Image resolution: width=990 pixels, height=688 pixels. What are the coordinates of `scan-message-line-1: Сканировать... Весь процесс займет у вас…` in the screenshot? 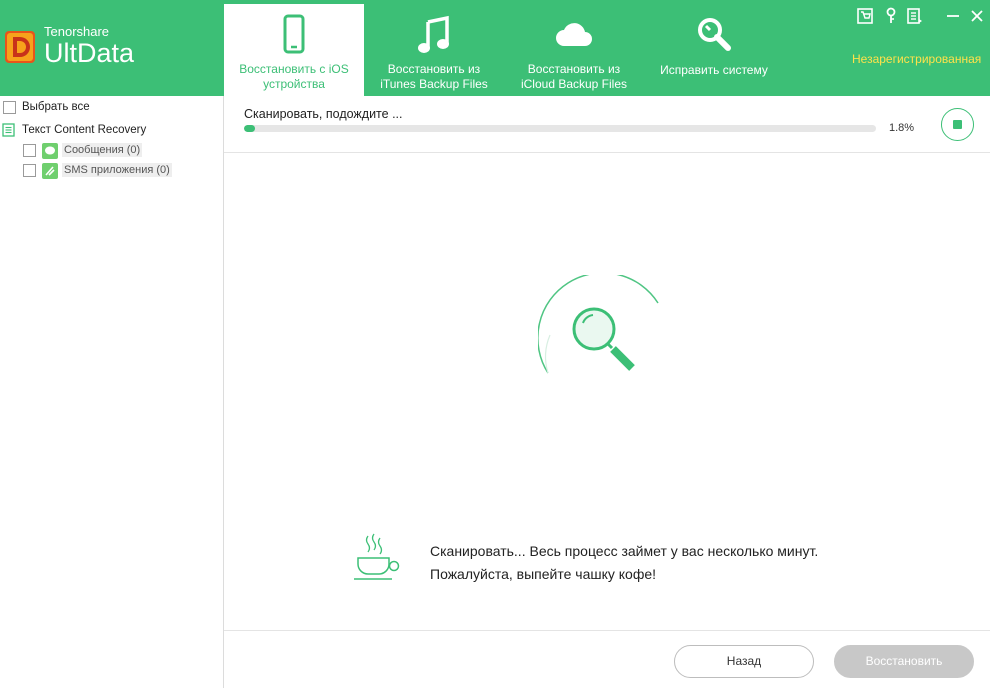 It's located at (624, 551).